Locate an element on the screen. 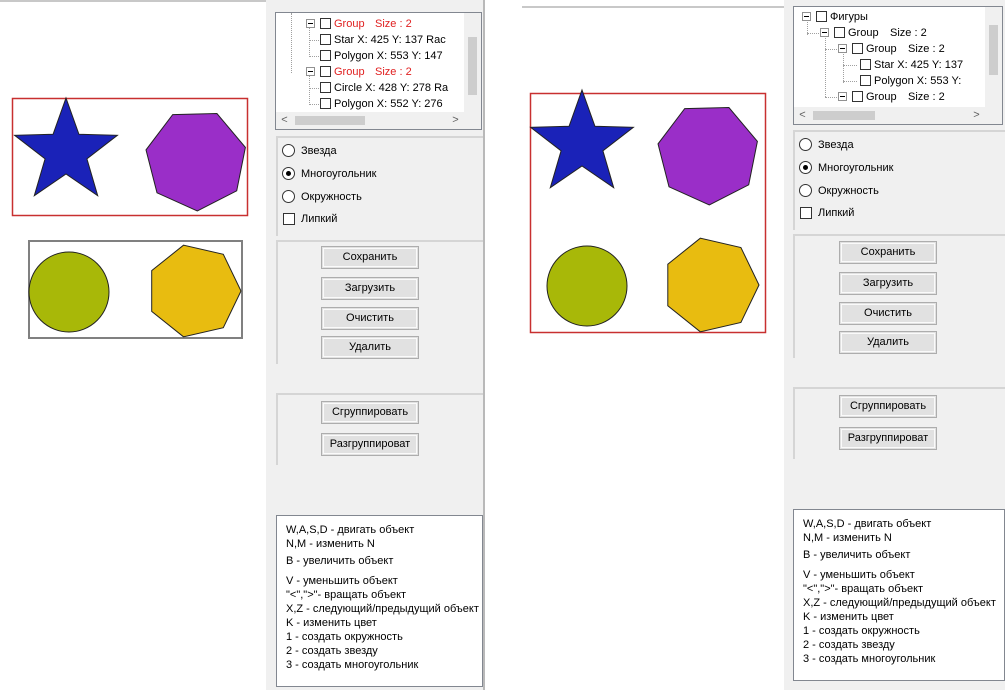 Image resolution: width=1005 pixels, height=690 pixels. grouping-actions-group: Сгруппировать Разгруппироват is located at coordinates (379, 429).